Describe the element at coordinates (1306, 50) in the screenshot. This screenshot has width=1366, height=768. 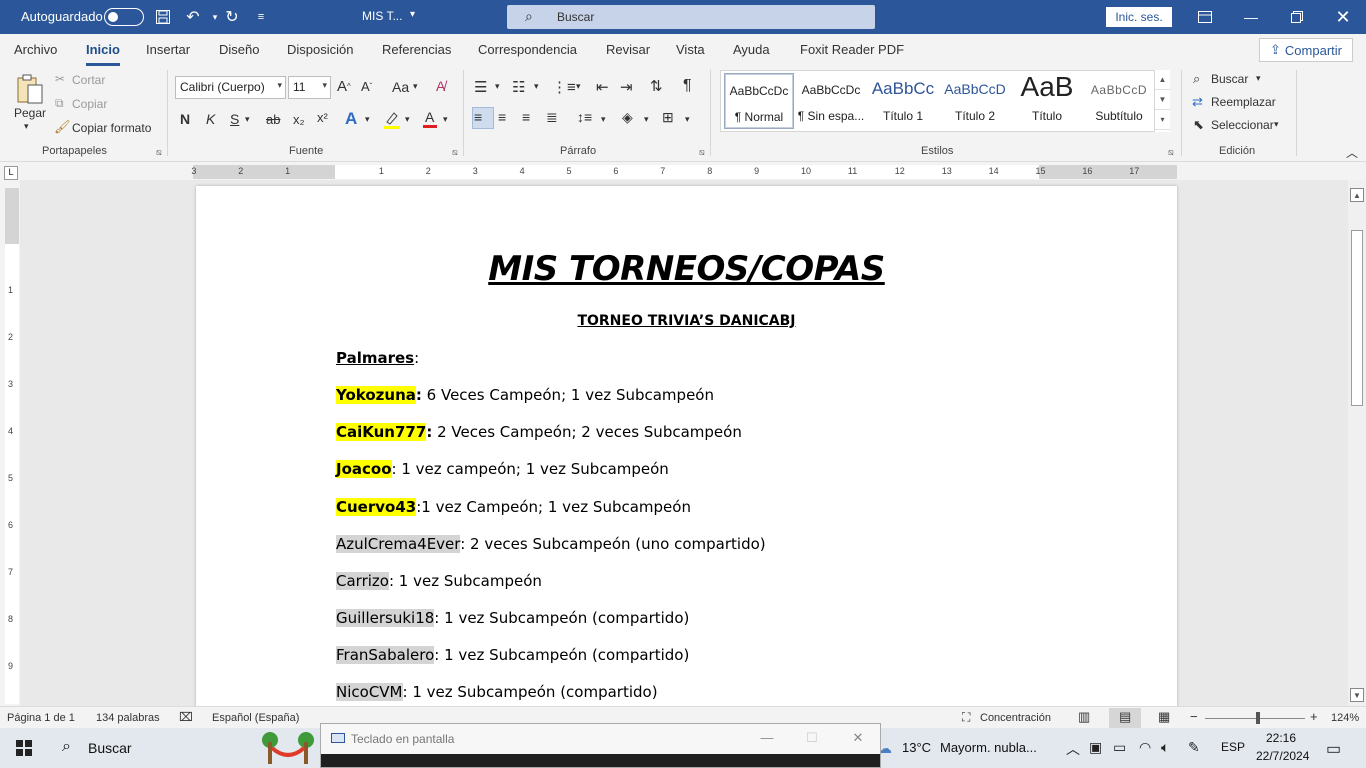
I see `share-button: ⇪ Compartir` at that location.